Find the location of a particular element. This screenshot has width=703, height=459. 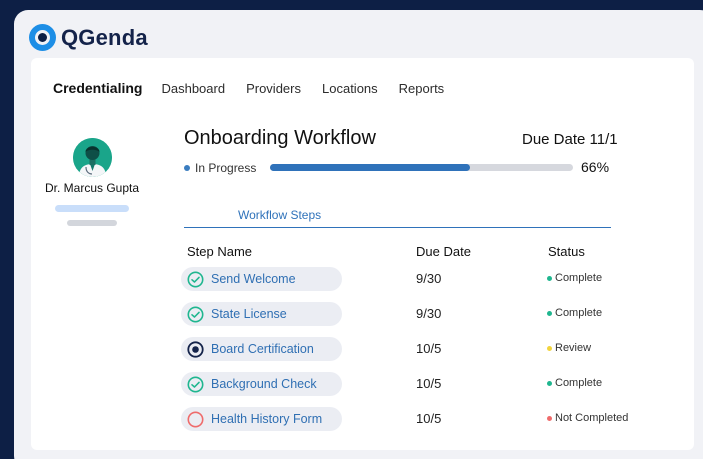

nav-title: Credentialing is located at coordinates (98, 88).